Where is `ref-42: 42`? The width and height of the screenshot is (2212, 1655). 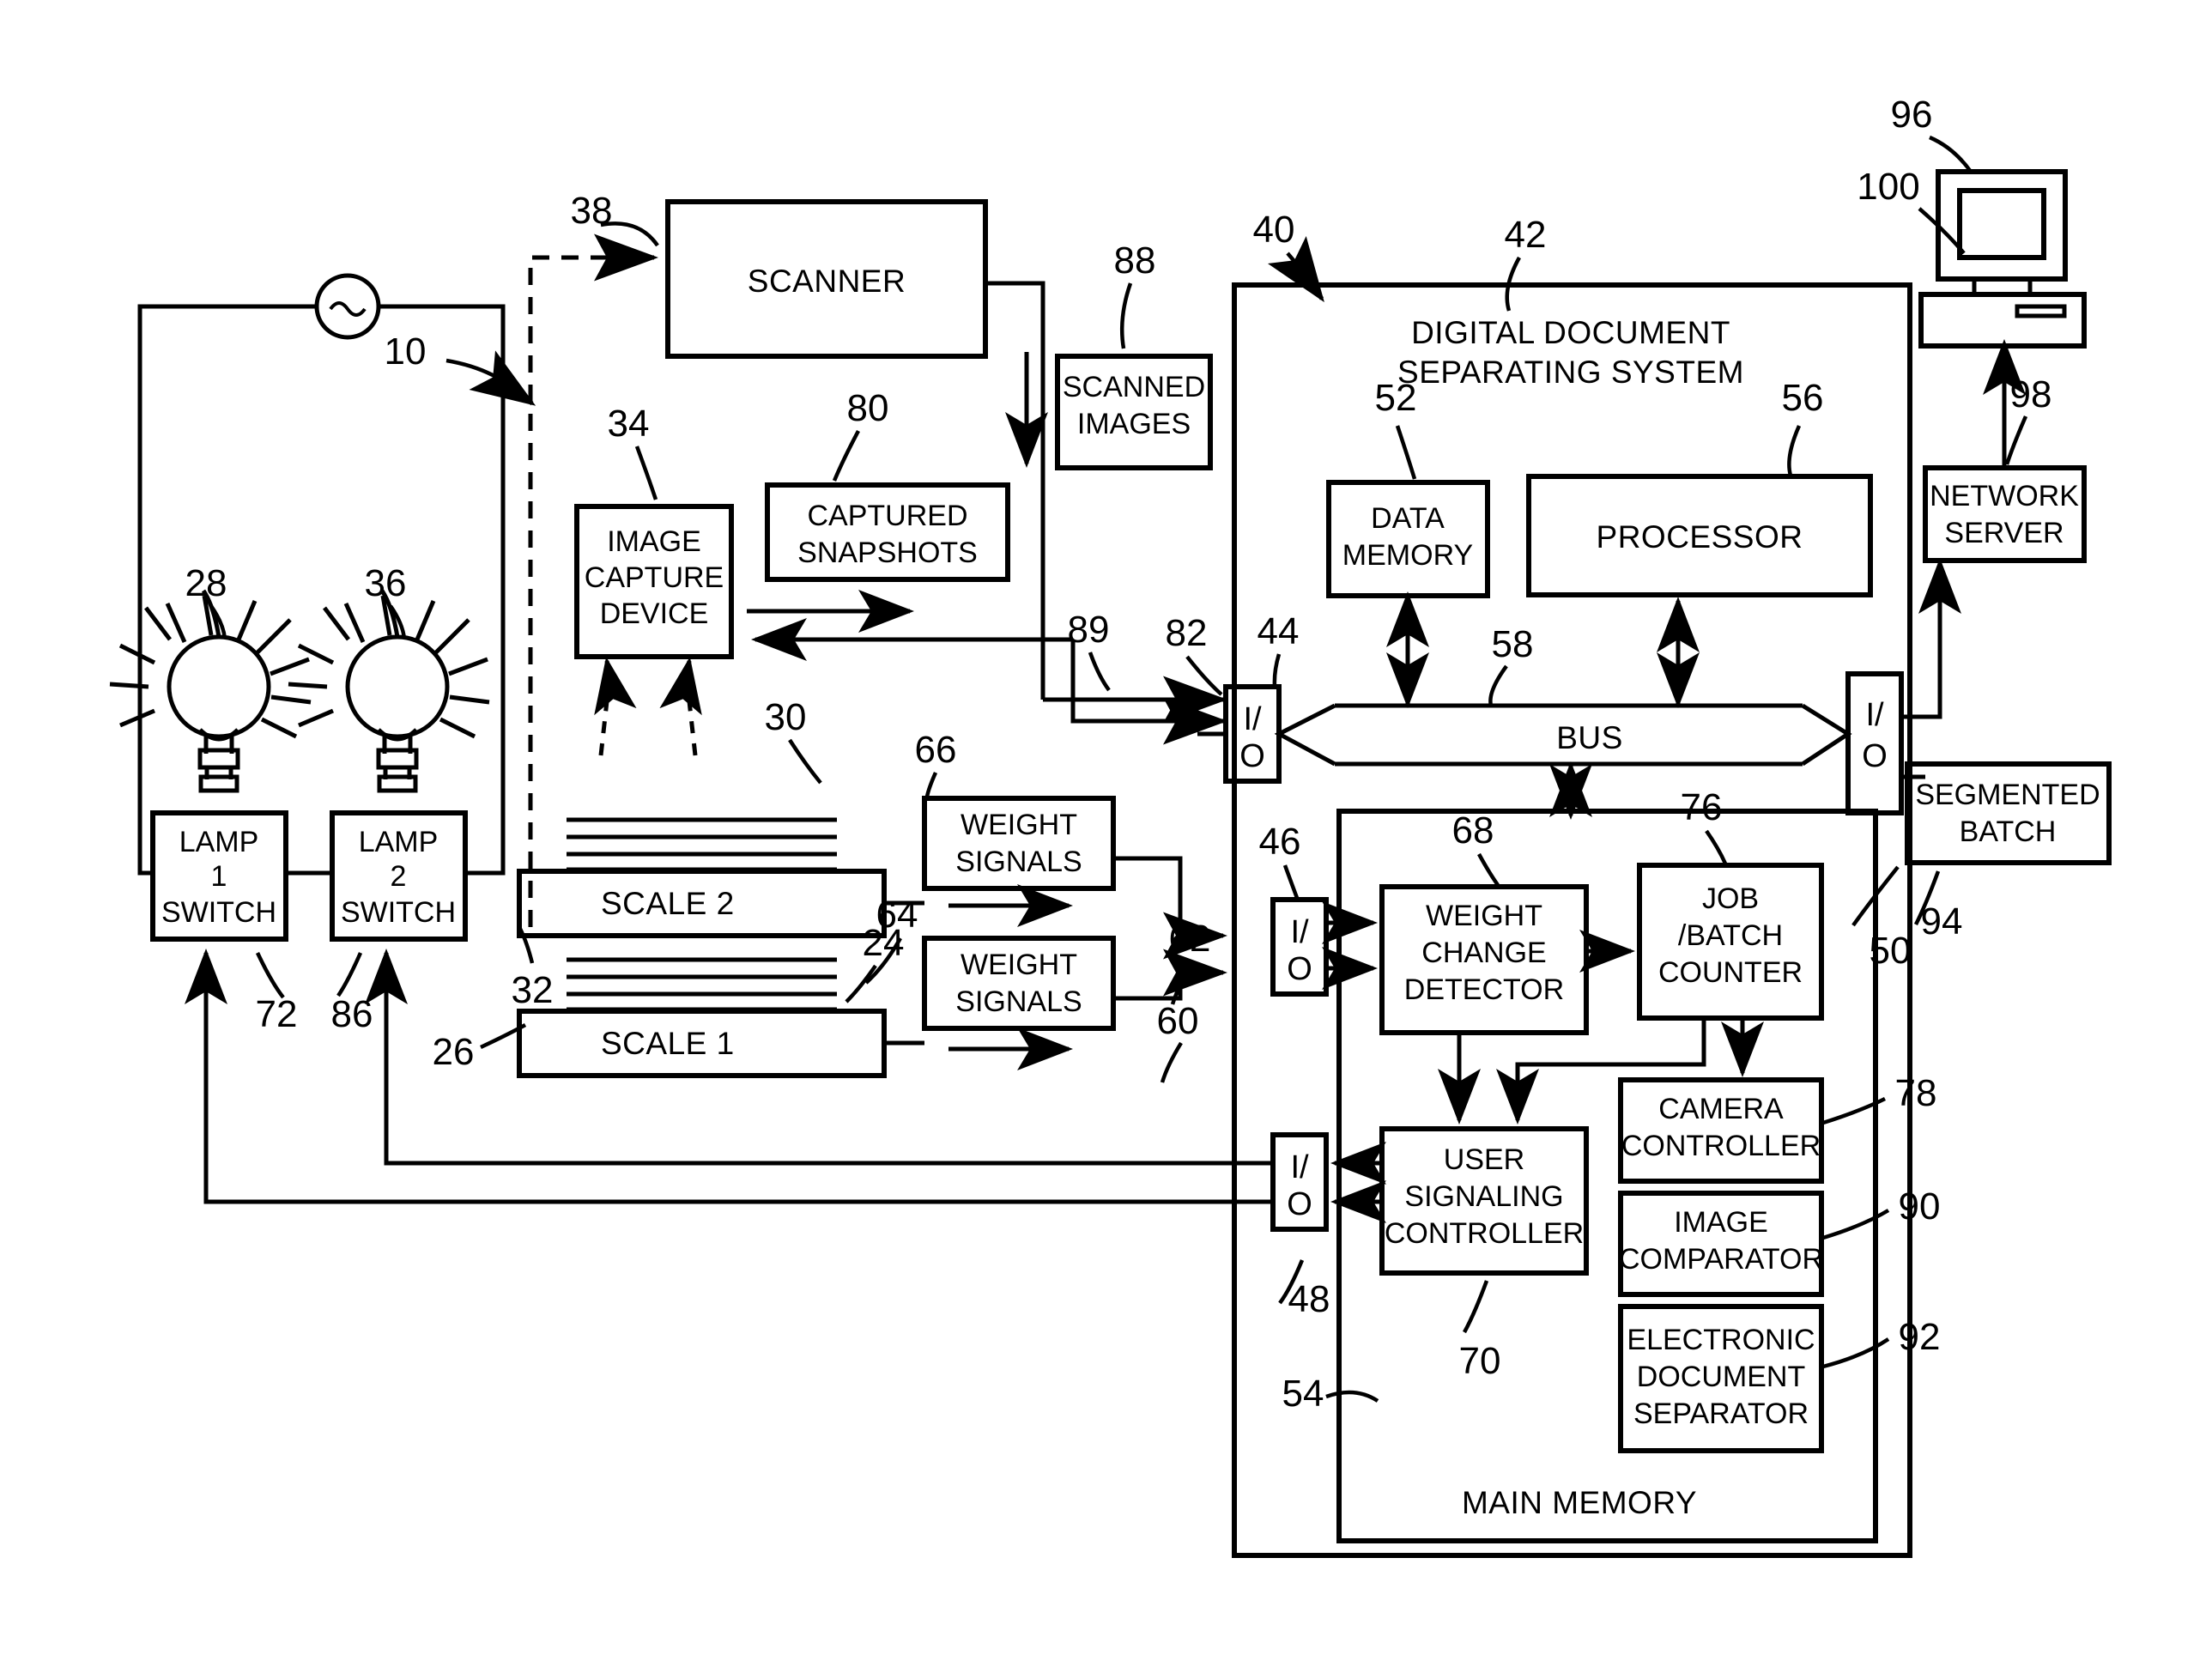 ref-42: 42 is located at coordinates (1526, 235).